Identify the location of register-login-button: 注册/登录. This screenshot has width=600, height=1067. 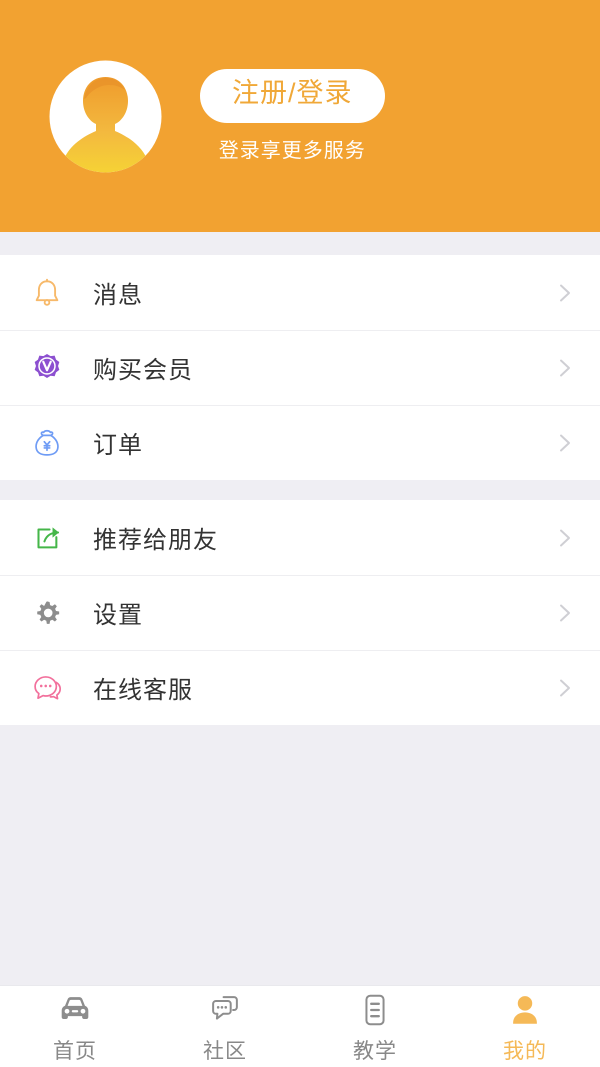
(292, 96).